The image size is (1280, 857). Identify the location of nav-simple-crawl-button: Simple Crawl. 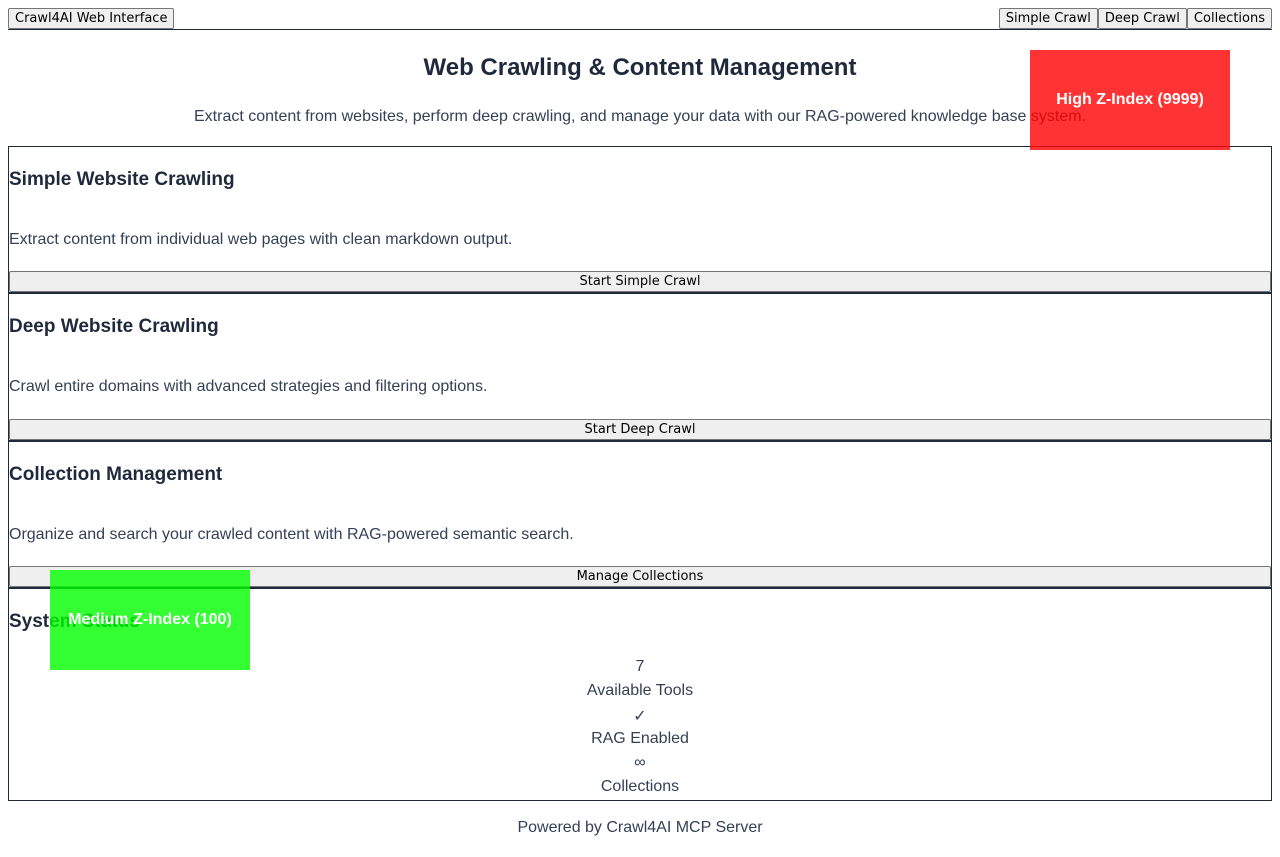
(1048, 18).